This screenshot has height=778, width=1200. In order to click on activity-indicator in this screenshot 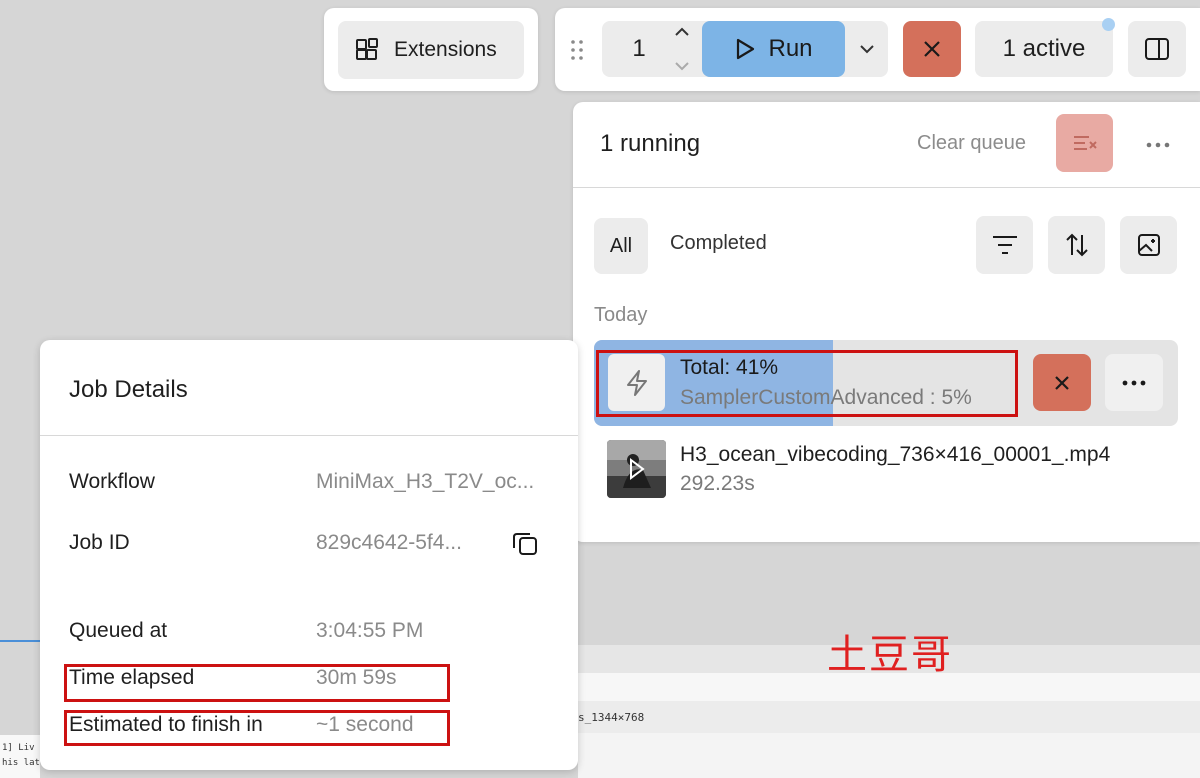, I will do `click(1108, 24)`.